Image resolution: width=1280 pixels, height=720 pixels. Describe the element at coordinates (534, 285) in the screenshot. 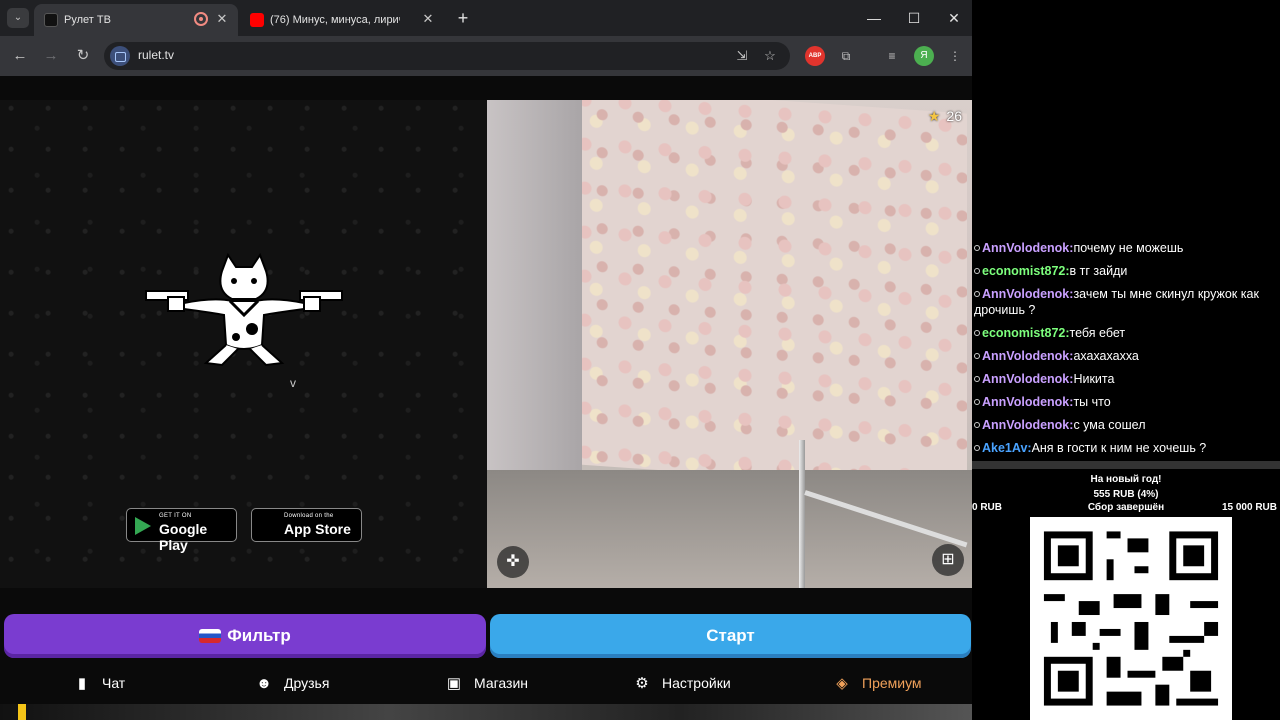

I see `video-cabinet` at that location.